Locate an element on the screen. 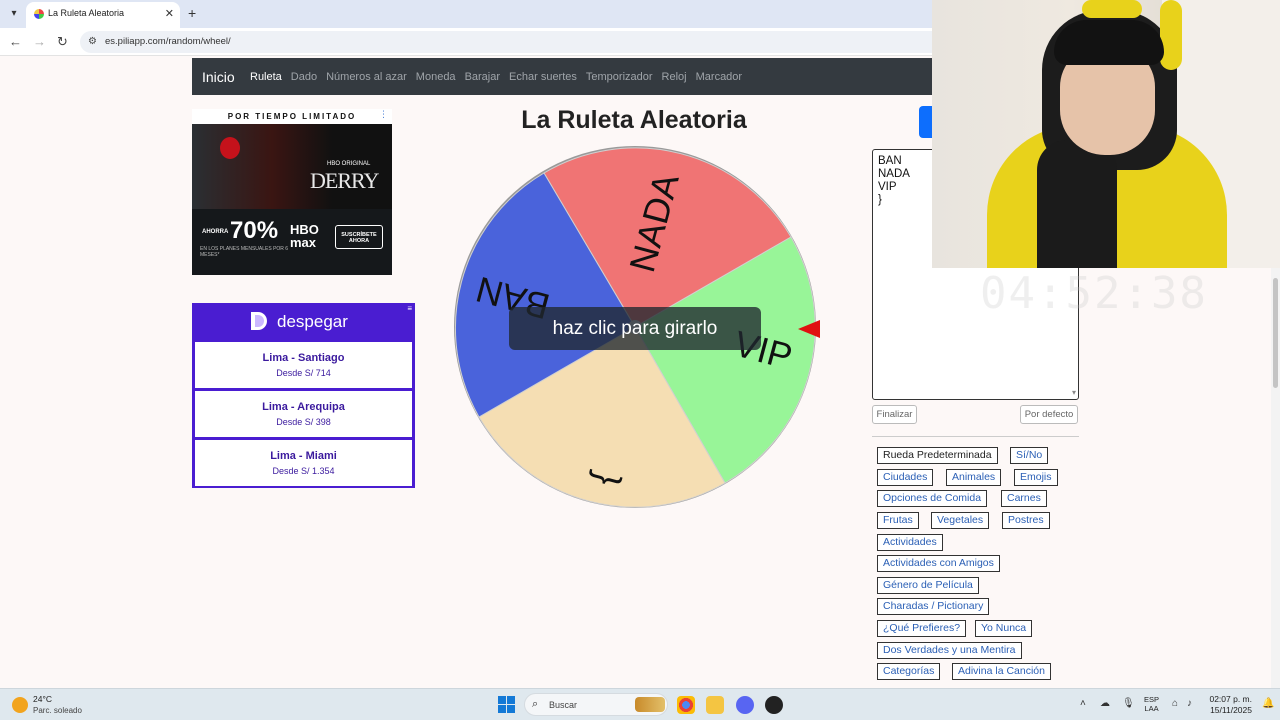 Image resolution: width=1280 pixels, height=720 pixels. preset-never-have-i-ever: Yo Nunca is located at coordinates (1004, 628).